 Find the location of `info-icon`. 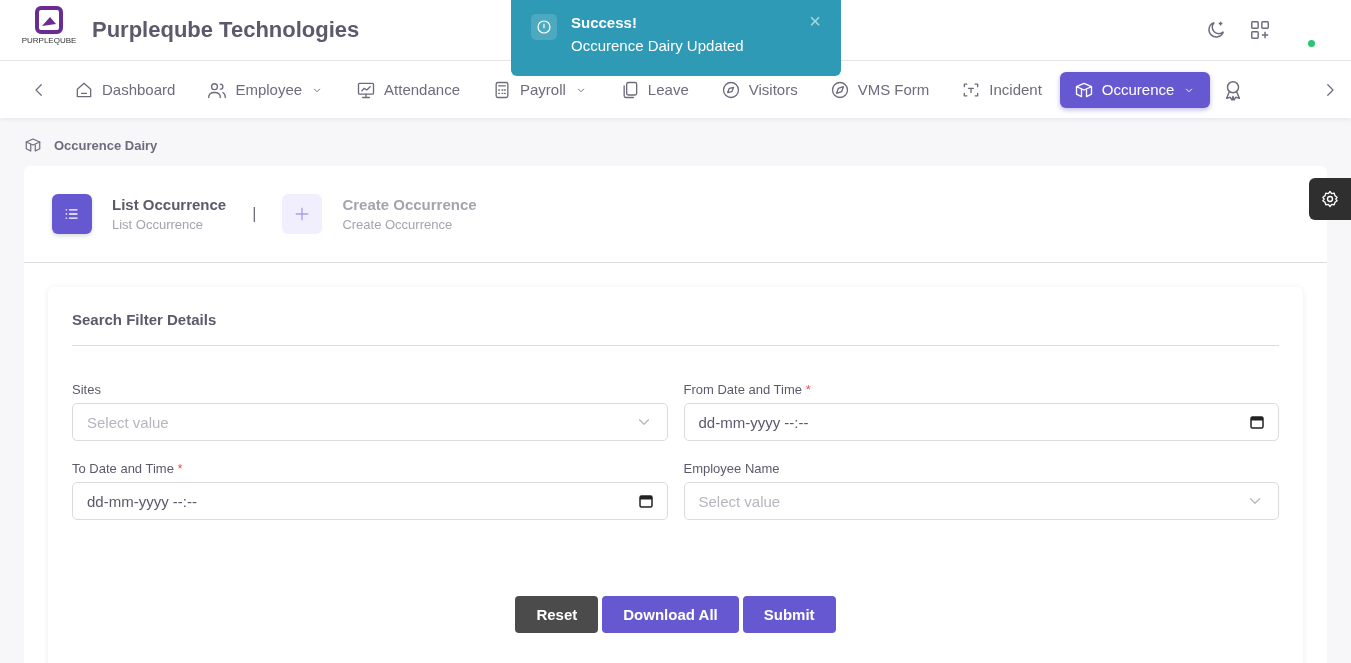

info-icon is located at coordinates (544, 27).